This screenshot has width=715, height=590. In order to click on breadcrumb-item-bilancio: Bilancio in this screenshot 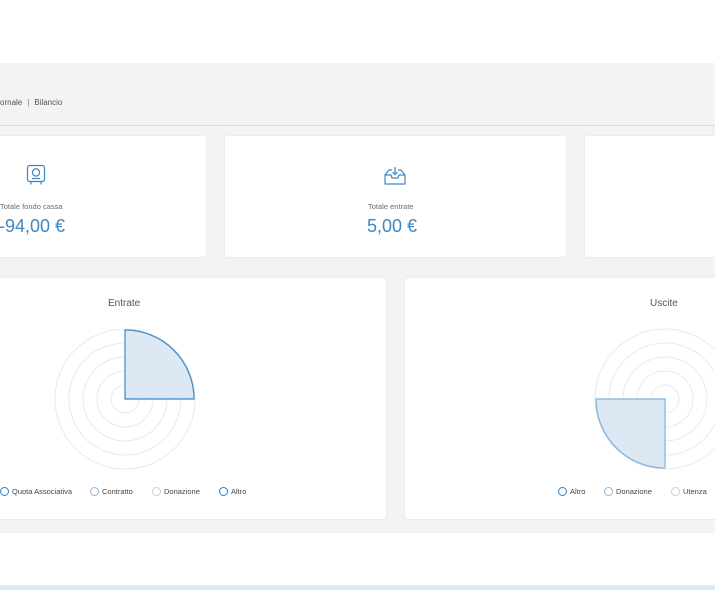, I will do `click(48, 102)`.